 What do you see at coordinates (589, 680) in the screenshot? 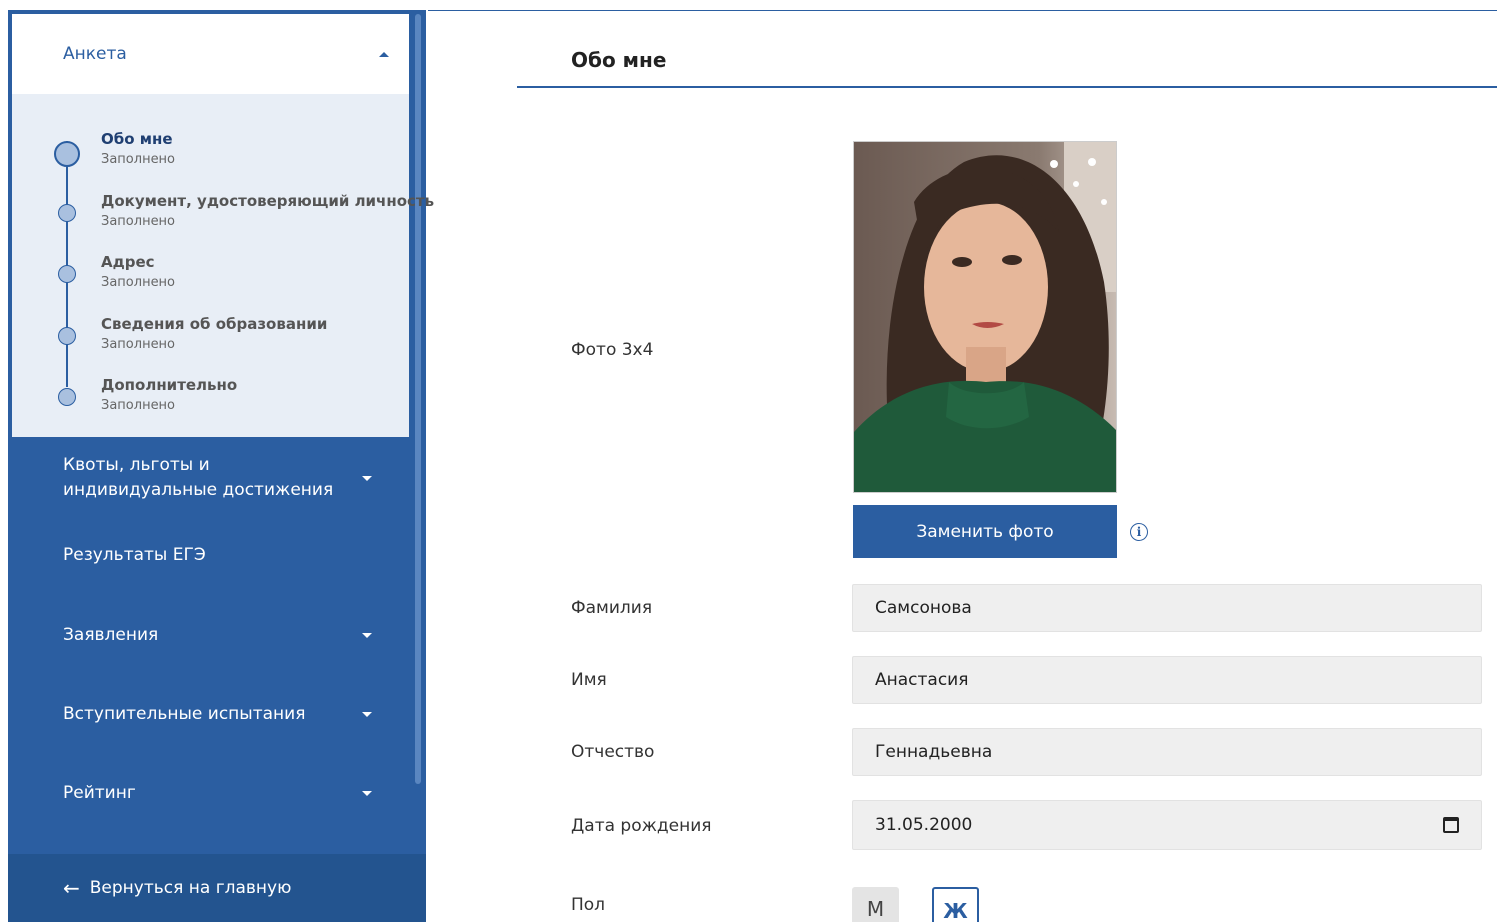
I see `field-label-name: Имя` at bounding box center [589, 680].